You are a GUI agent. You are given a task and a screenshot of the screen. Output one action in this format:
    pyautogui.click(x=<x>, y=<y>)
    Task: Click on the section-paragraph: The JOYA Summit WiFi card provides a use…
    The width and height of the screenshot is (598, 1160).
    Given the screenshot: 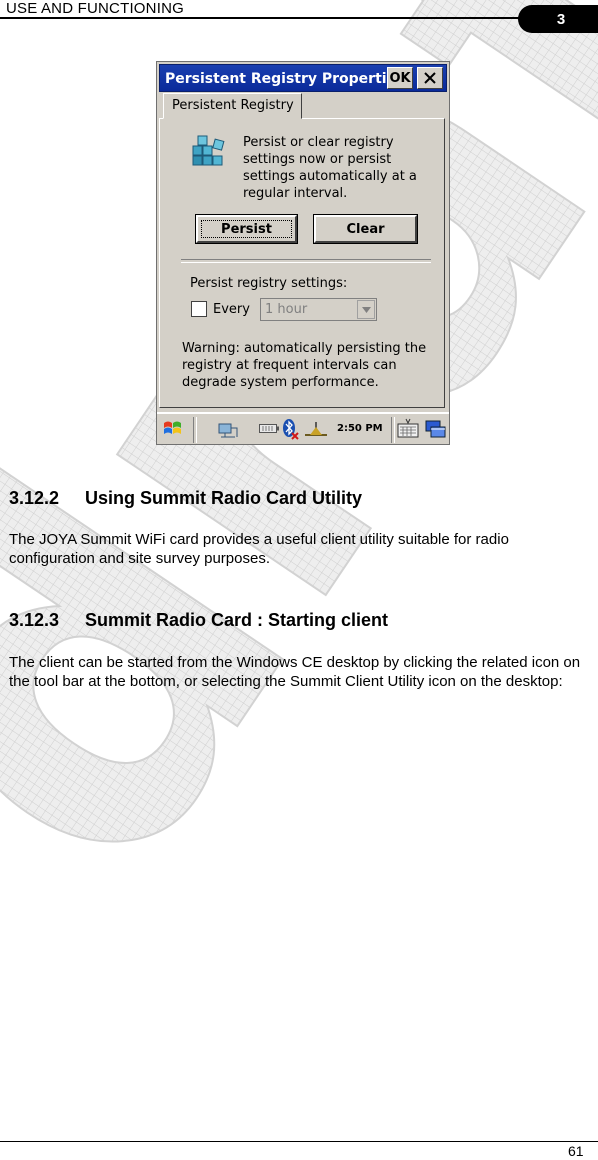 What is the action you would take?
    pyautogui.click(x=259, y=549)
    